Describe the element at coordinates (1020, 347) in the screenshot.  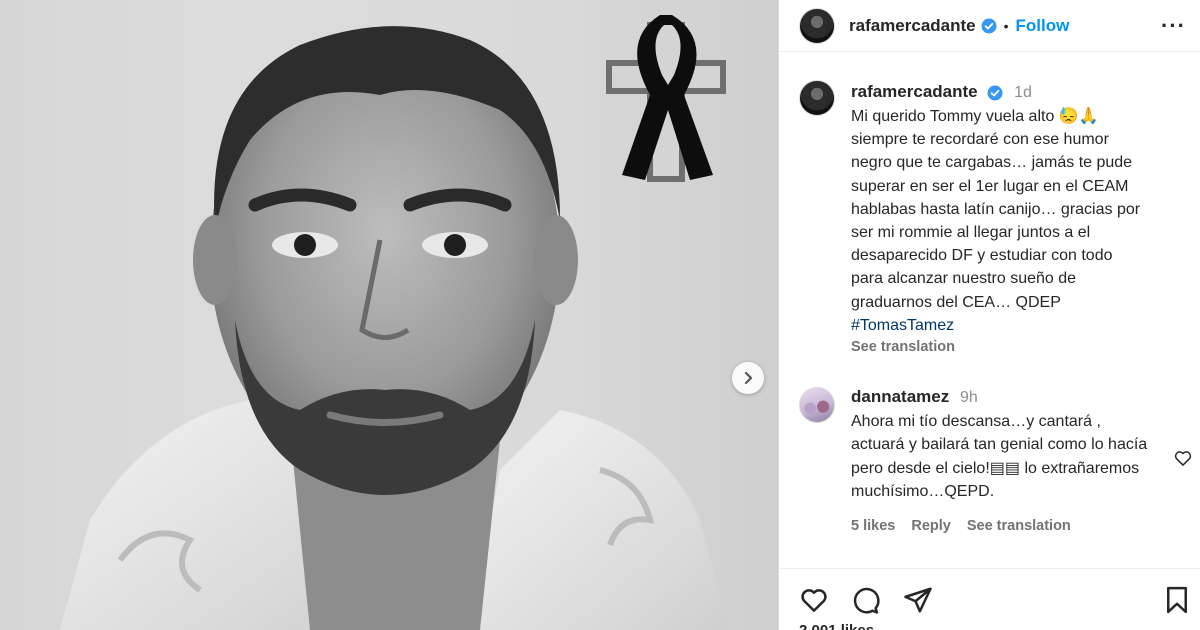
I see `caption-see-translation: See translation` at that location.